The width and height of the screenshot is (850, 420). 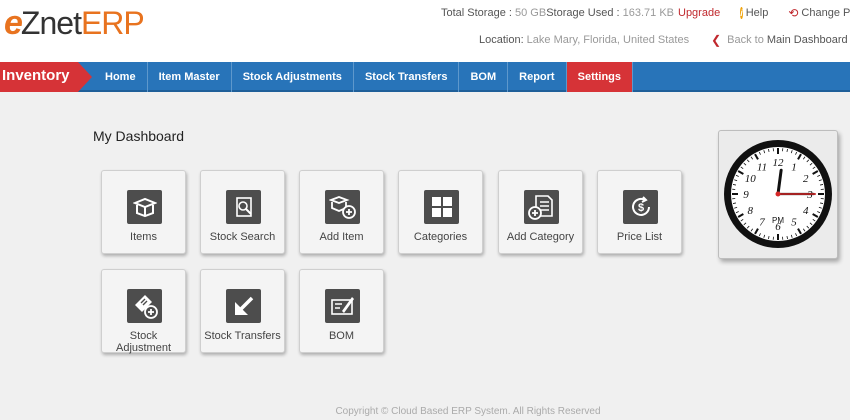 I want to click on stock-adjustment-icon, so click(x=144, y=306).